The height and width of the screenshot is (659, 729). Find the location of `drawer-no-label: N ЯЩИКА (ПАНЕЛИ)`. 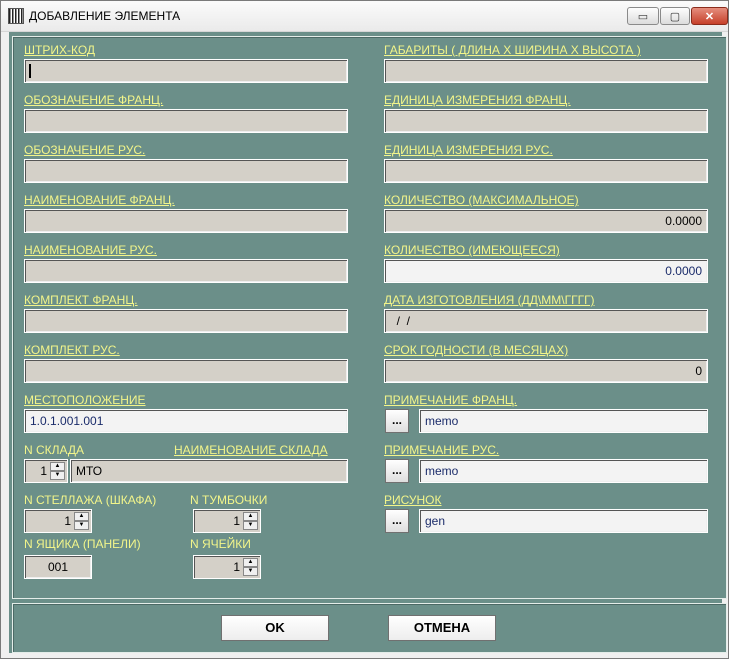

drawer-no-label: N ЯЩИКА (ПАНЕЛИ) is located at coordinates (82, 544).